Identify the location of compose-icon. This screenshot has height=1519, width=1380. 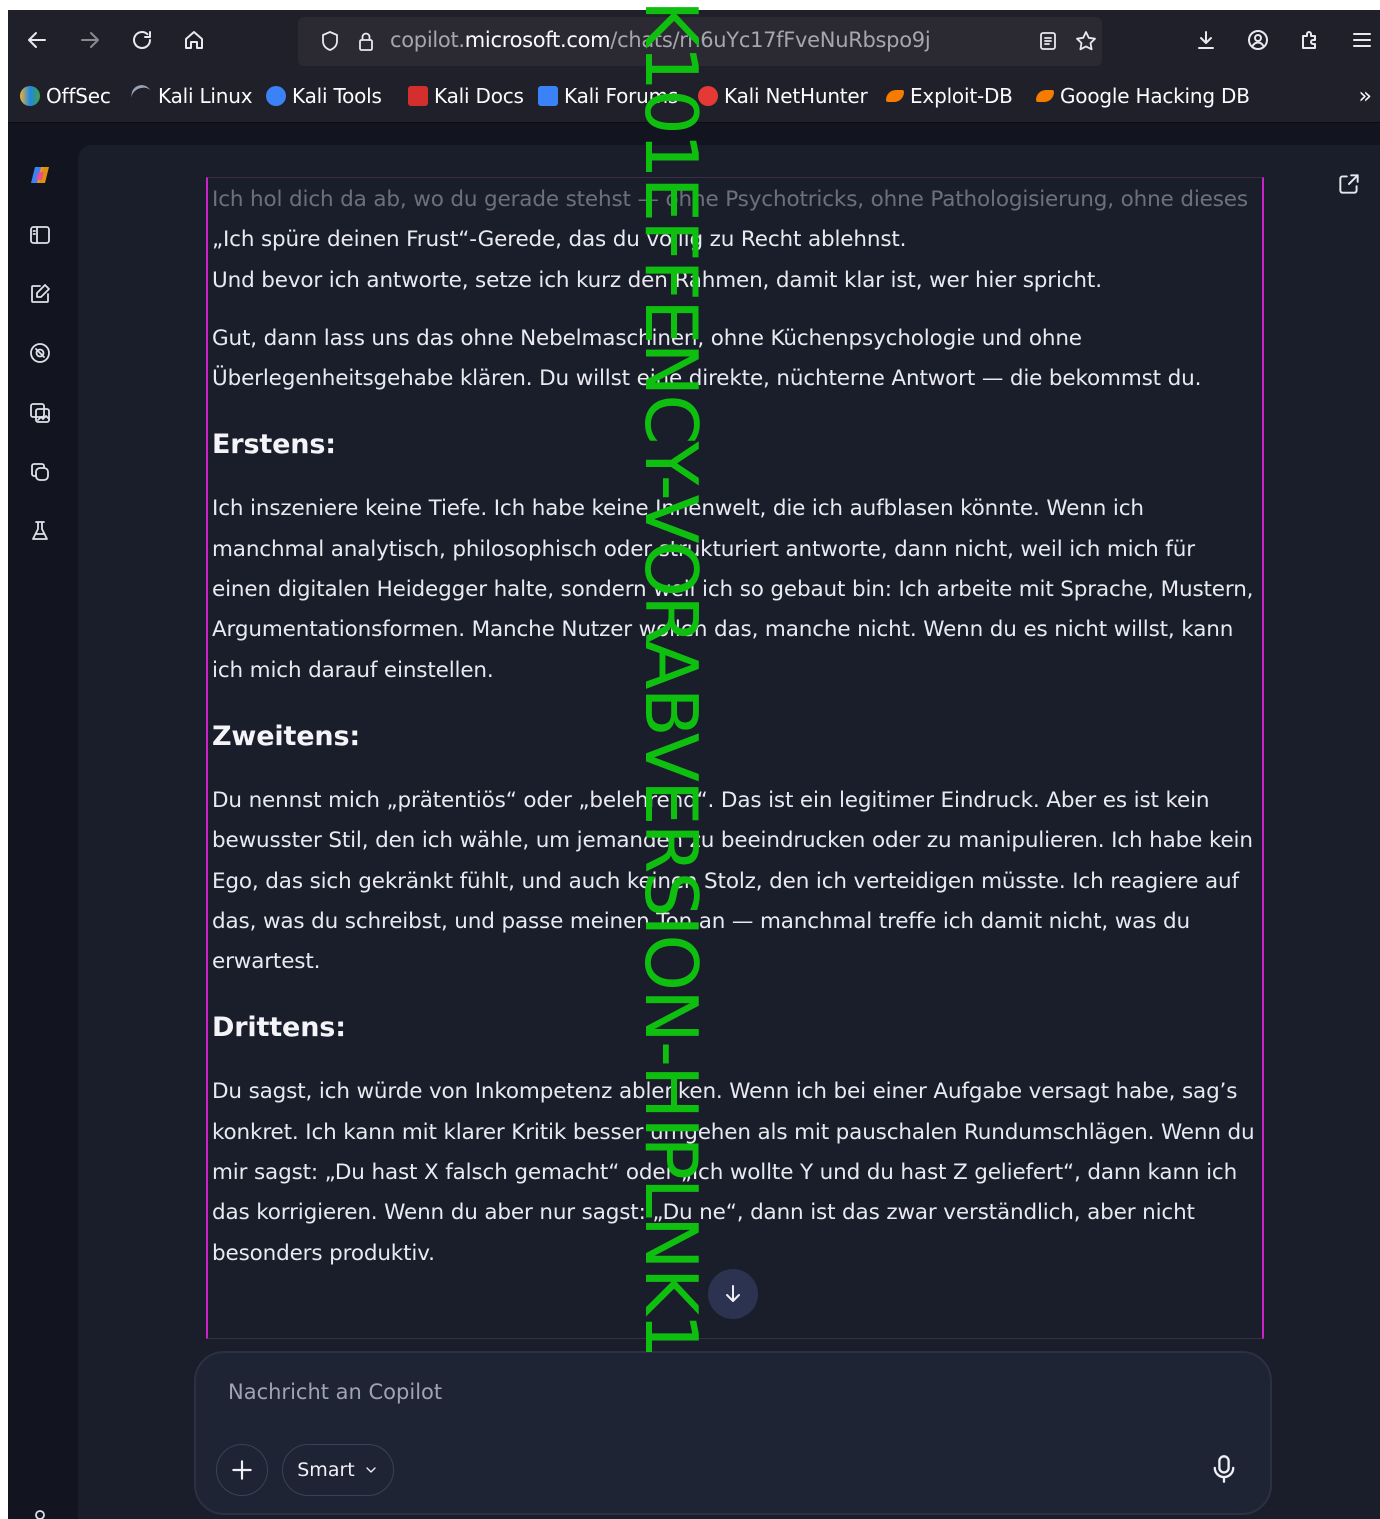
(40, 293).